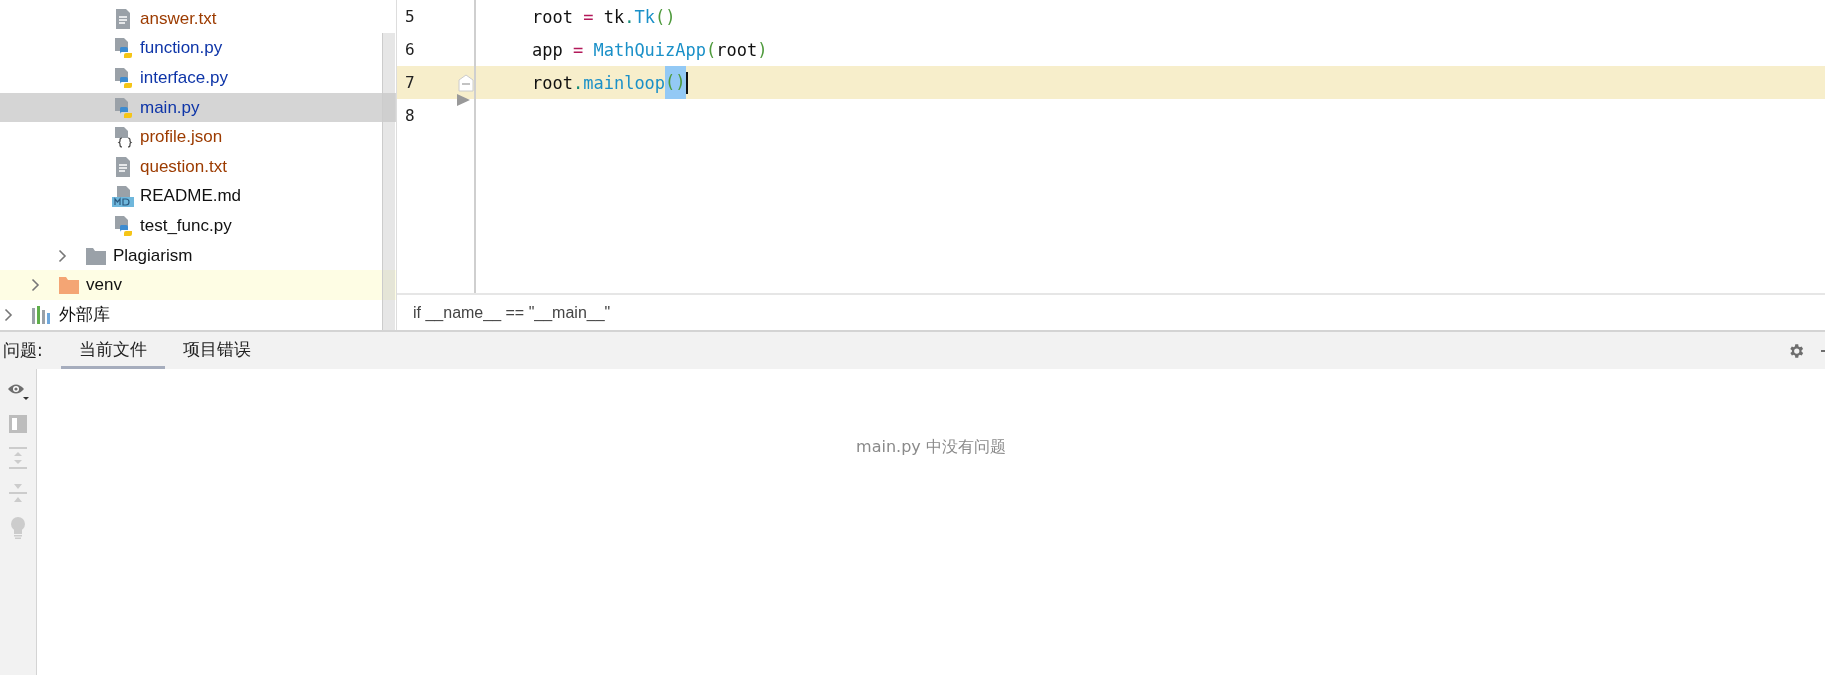  What do you see at coordinates (388, 181) in the screenshot?
I see `scrollbar` at bounding box center [388, 181].